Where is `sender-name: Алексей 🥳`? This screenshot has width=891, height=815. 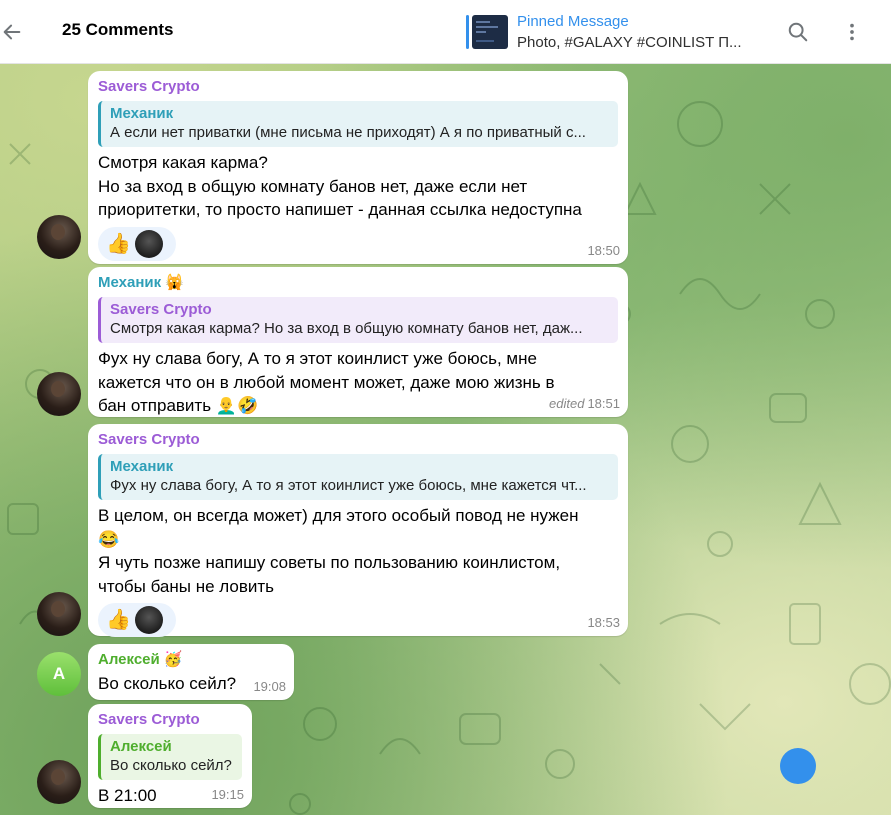 sender-name: Алексей 🥳 is located at coordinates (191, 660).